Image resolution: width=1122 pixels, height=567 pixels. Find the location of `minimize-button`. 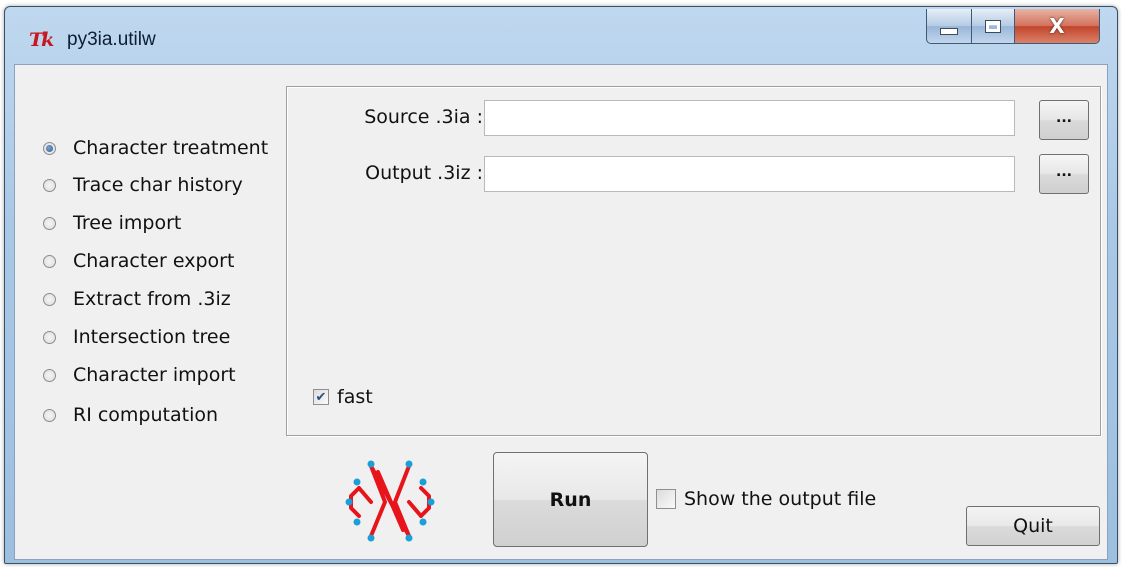

minimize-button is located at coordinates (949, 26).